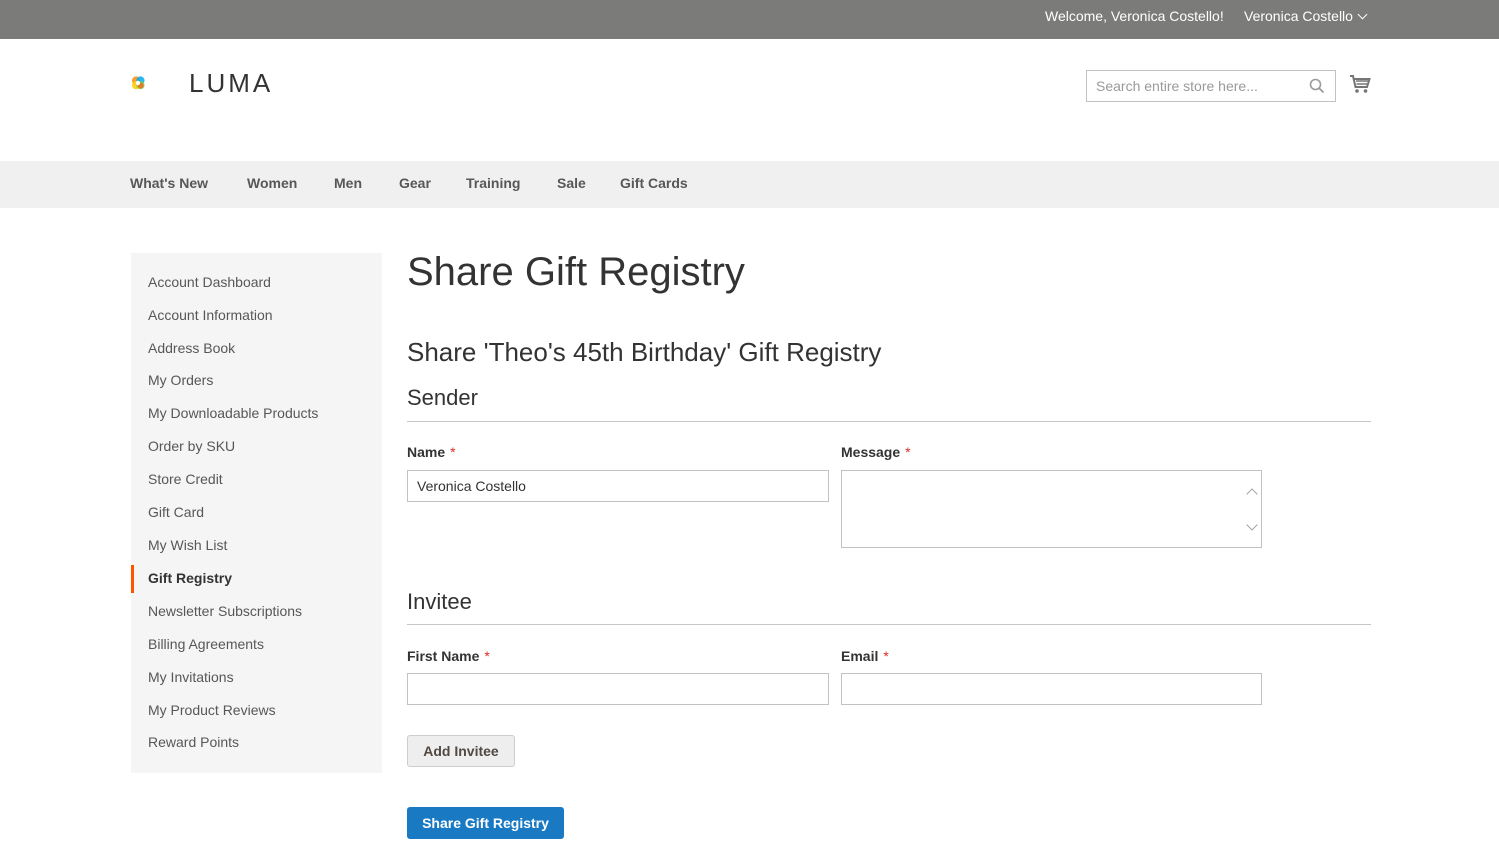 The width and height of the screenshot is (1499, 863). Describe the element at coordinates (461, 751) in the screenshot. I see `add-invitee-button: Add Invitee` at that location.